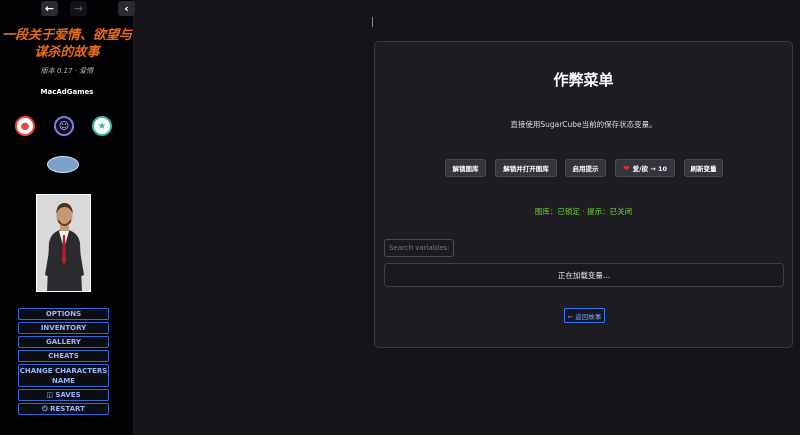 This screenshot has width=800, height=435. What do you see at coordinates (63, 314) in the screenshot?
I see `options-button: OPTIONS` at bounding box center [63, 314].